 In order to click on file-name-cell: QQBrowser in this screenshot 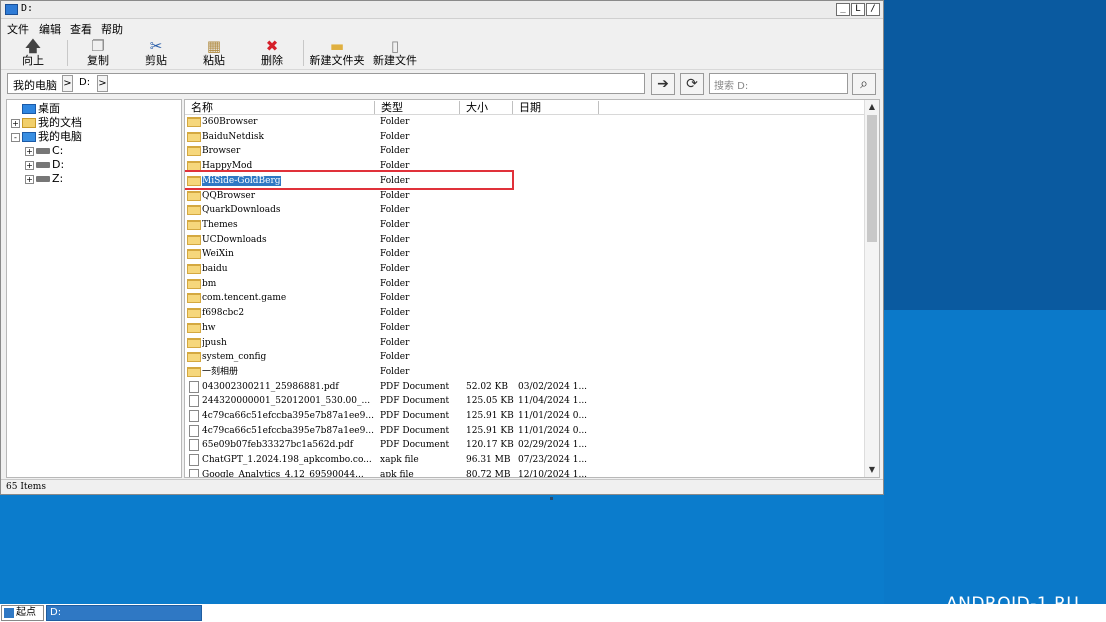, I will do `click(288, 196)`.